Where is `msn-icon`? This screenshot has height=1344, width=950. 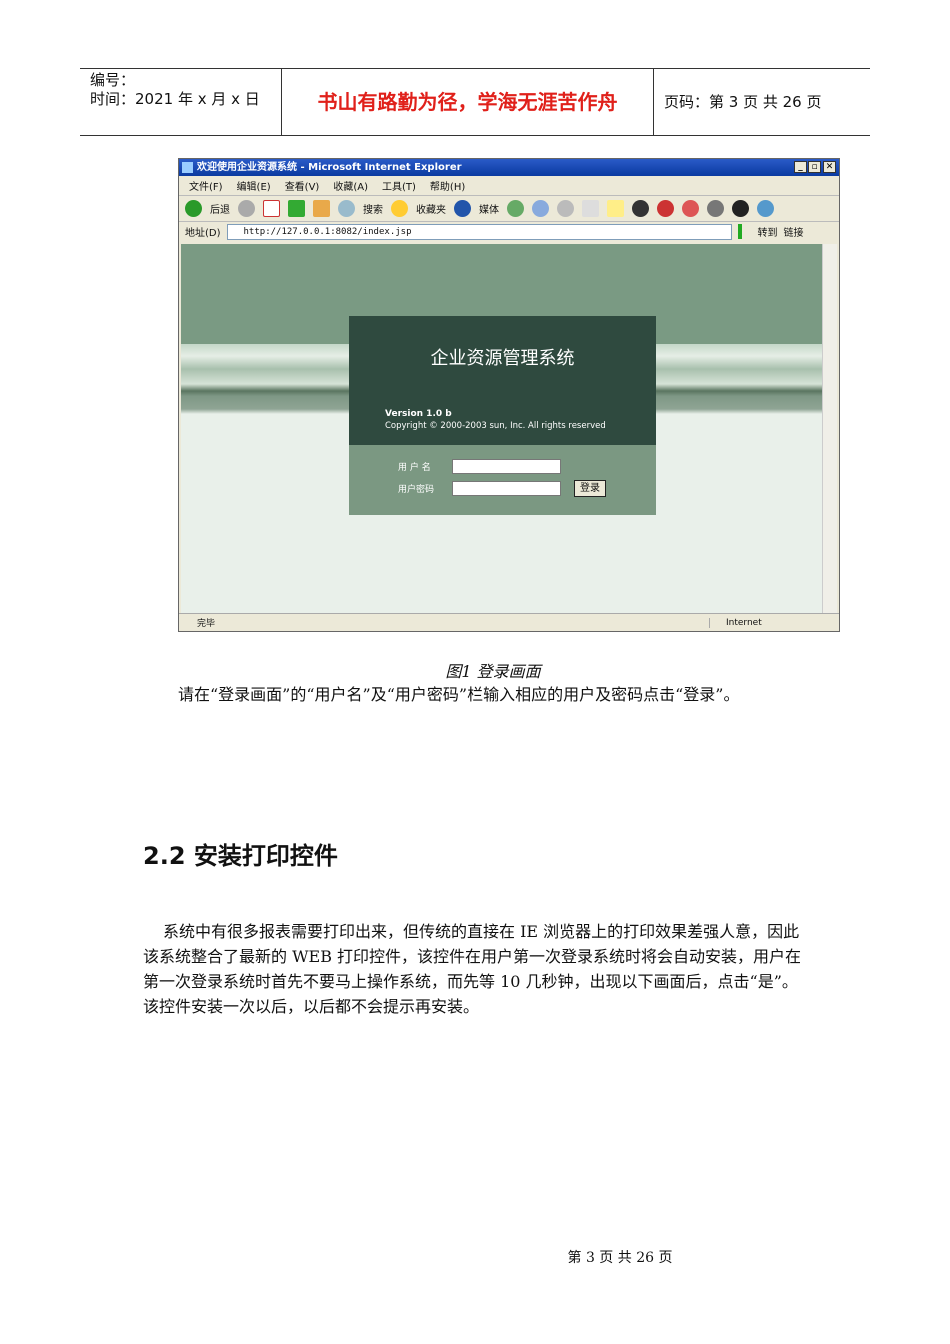 msn-icon is located at coordinates (765, 208).